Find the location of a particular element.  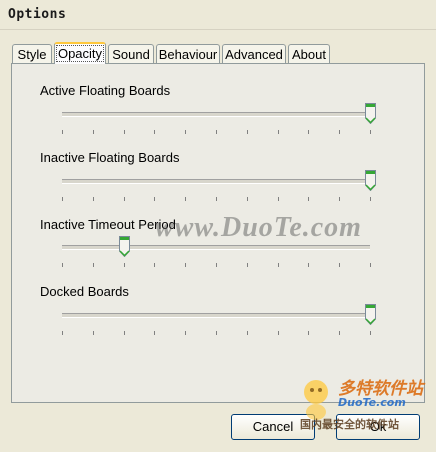

tab-style: Style is located at coordinates (32, 53).